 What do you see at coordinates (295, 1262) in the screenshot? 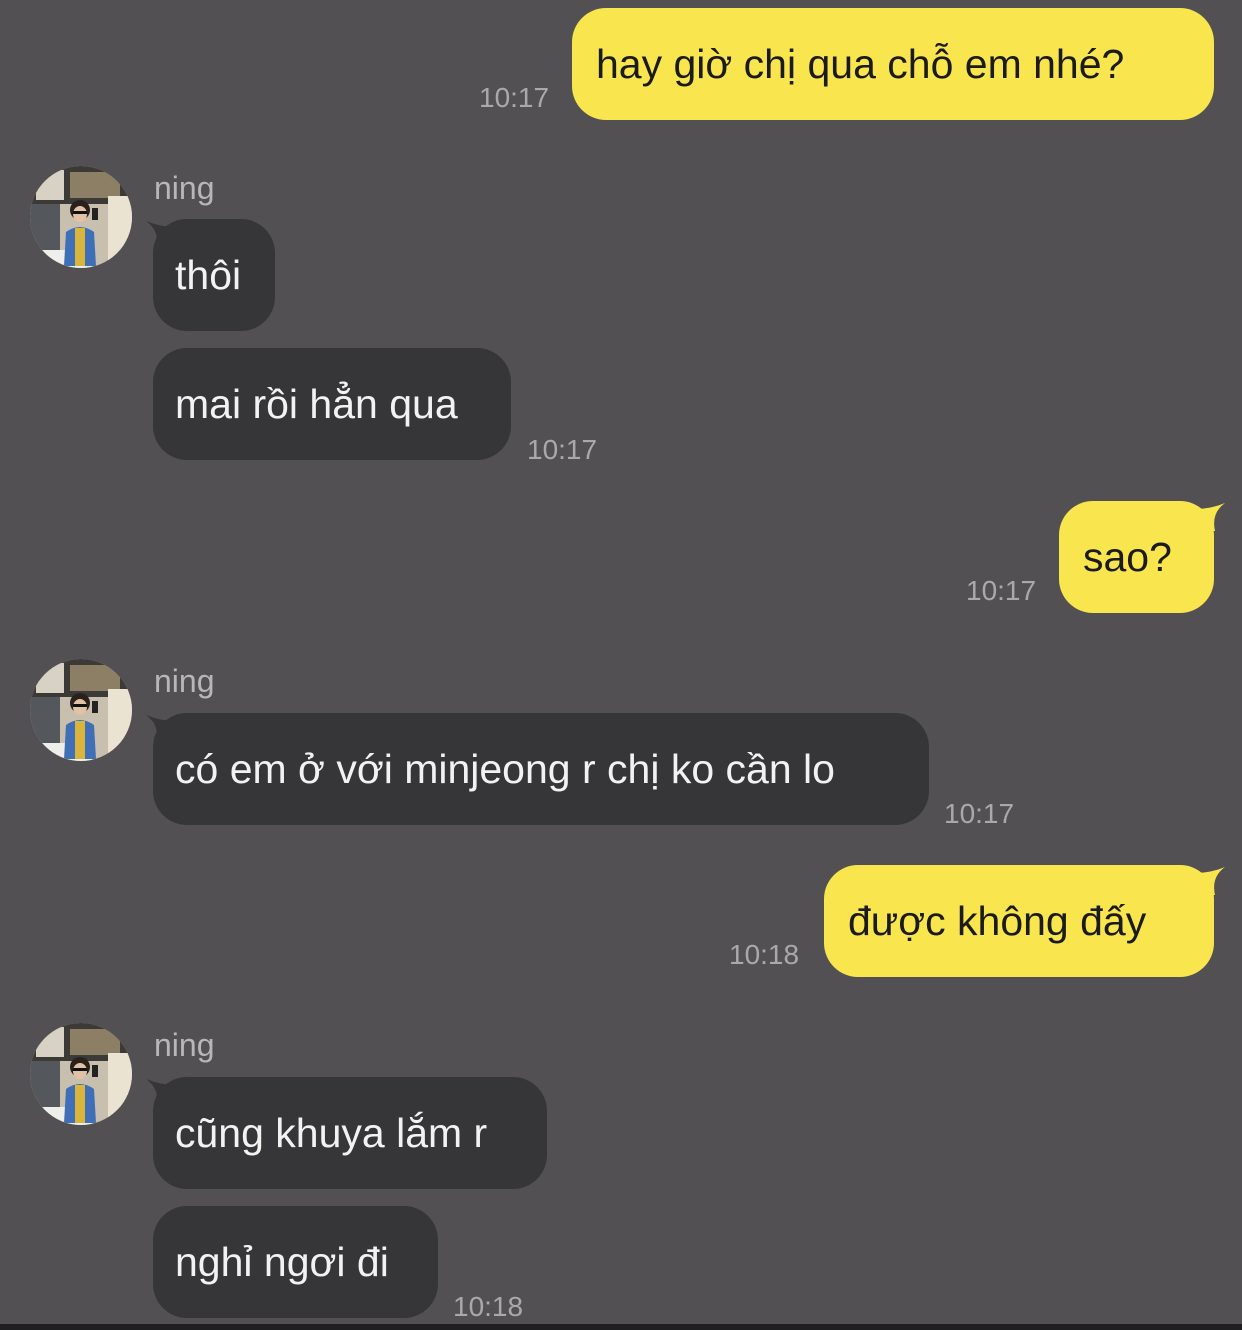
I see `received-message-bubble: nghỉ ngơi đi` at bounding box center [295, 1262].